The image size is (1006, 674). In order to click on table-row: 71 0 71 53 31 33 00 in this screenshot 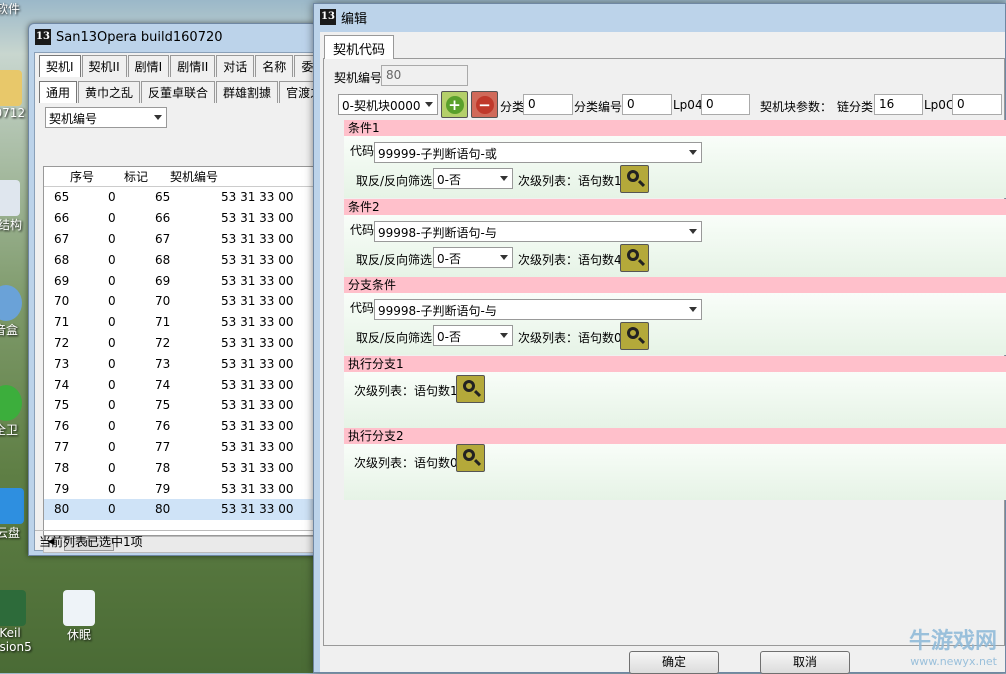, I will do `click(180, 322)`.